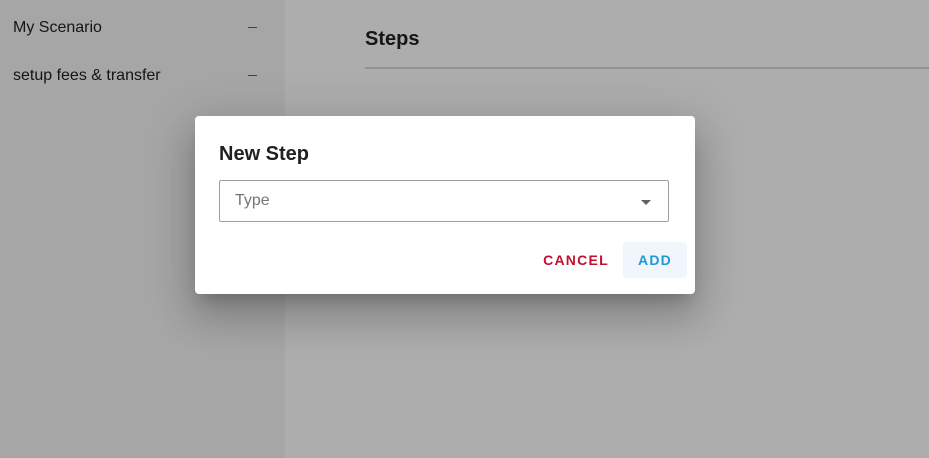  I want to click on dialog-title: New Step, so click(264, 154).